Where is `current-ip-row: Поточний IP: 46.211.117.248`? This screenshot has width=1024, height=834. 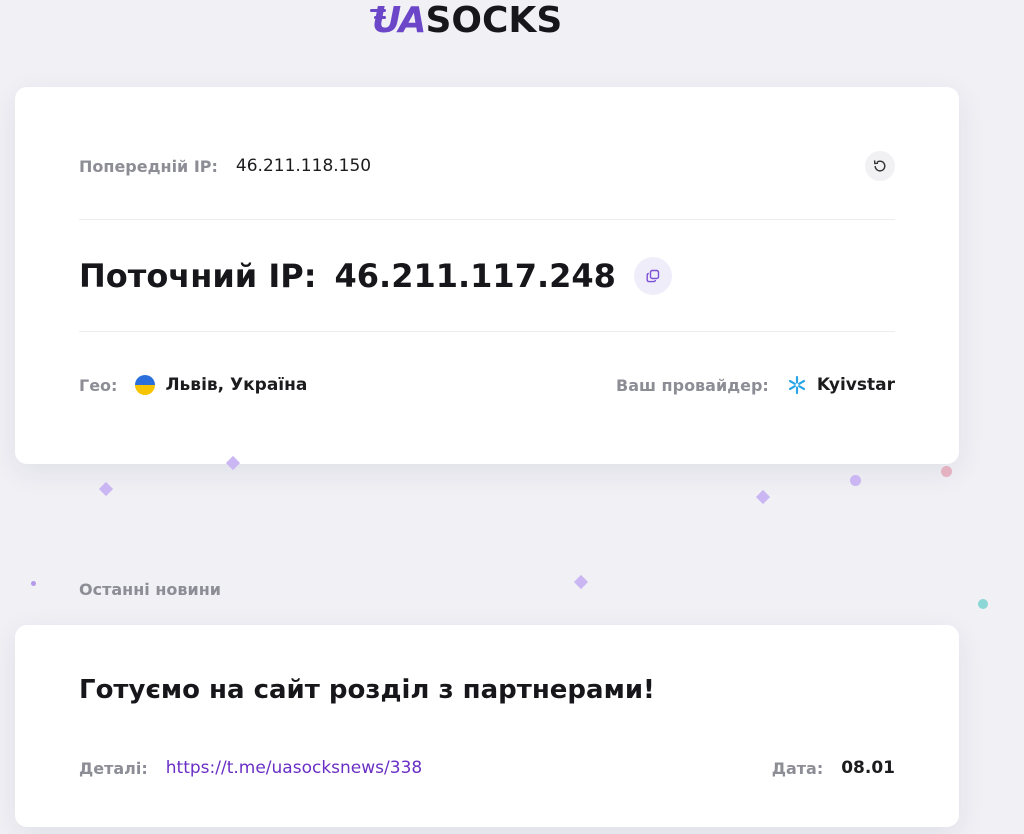
current-ip-row: Поточний IP: 46.211.117.248 is located at coordinates (487, 276).